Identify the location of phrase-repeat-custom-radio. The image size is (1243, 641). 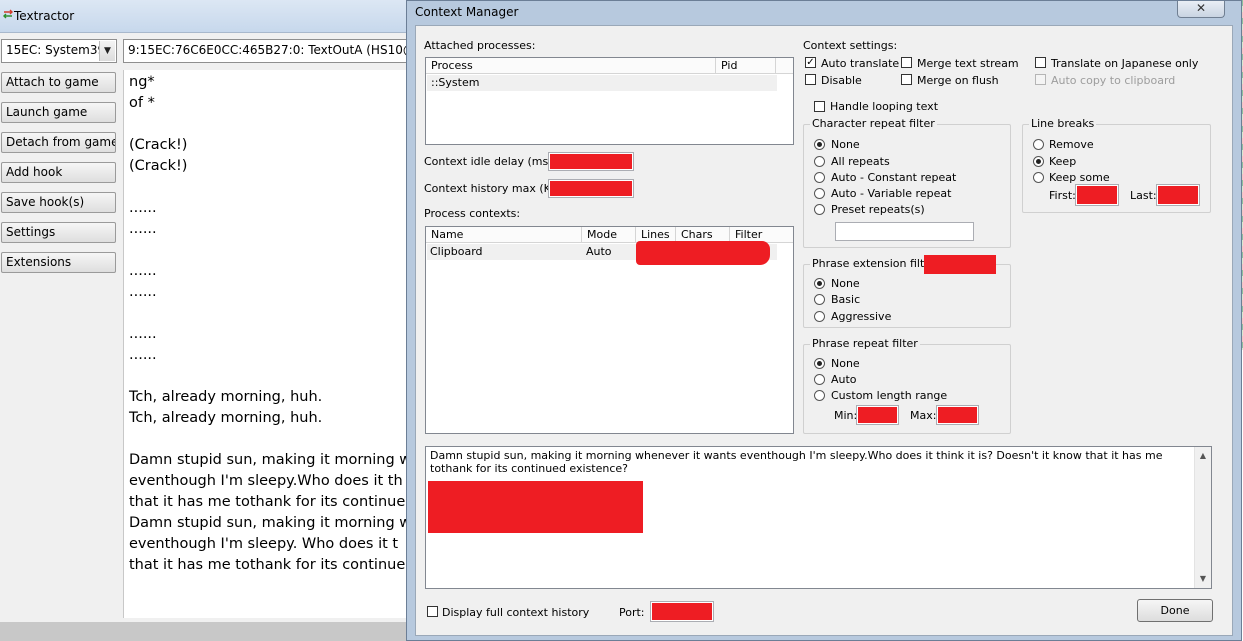
(819, 395).